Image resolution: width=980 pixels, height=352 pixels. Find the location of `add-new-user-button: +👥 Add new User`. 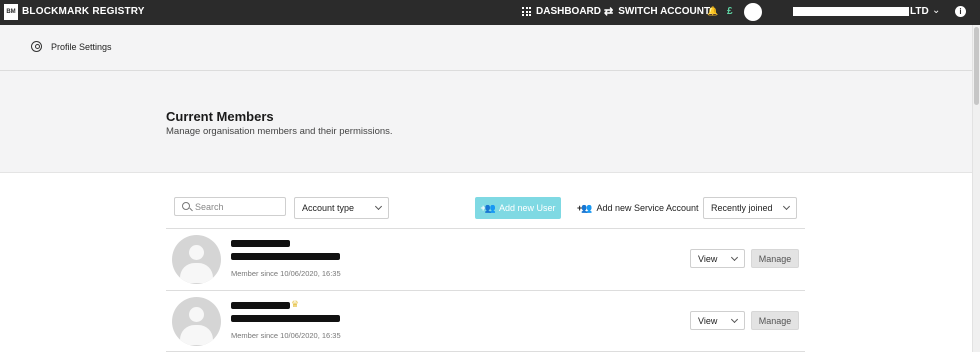

add-new-user-button: +👥 Add new User is located at coordinates (518, 208).